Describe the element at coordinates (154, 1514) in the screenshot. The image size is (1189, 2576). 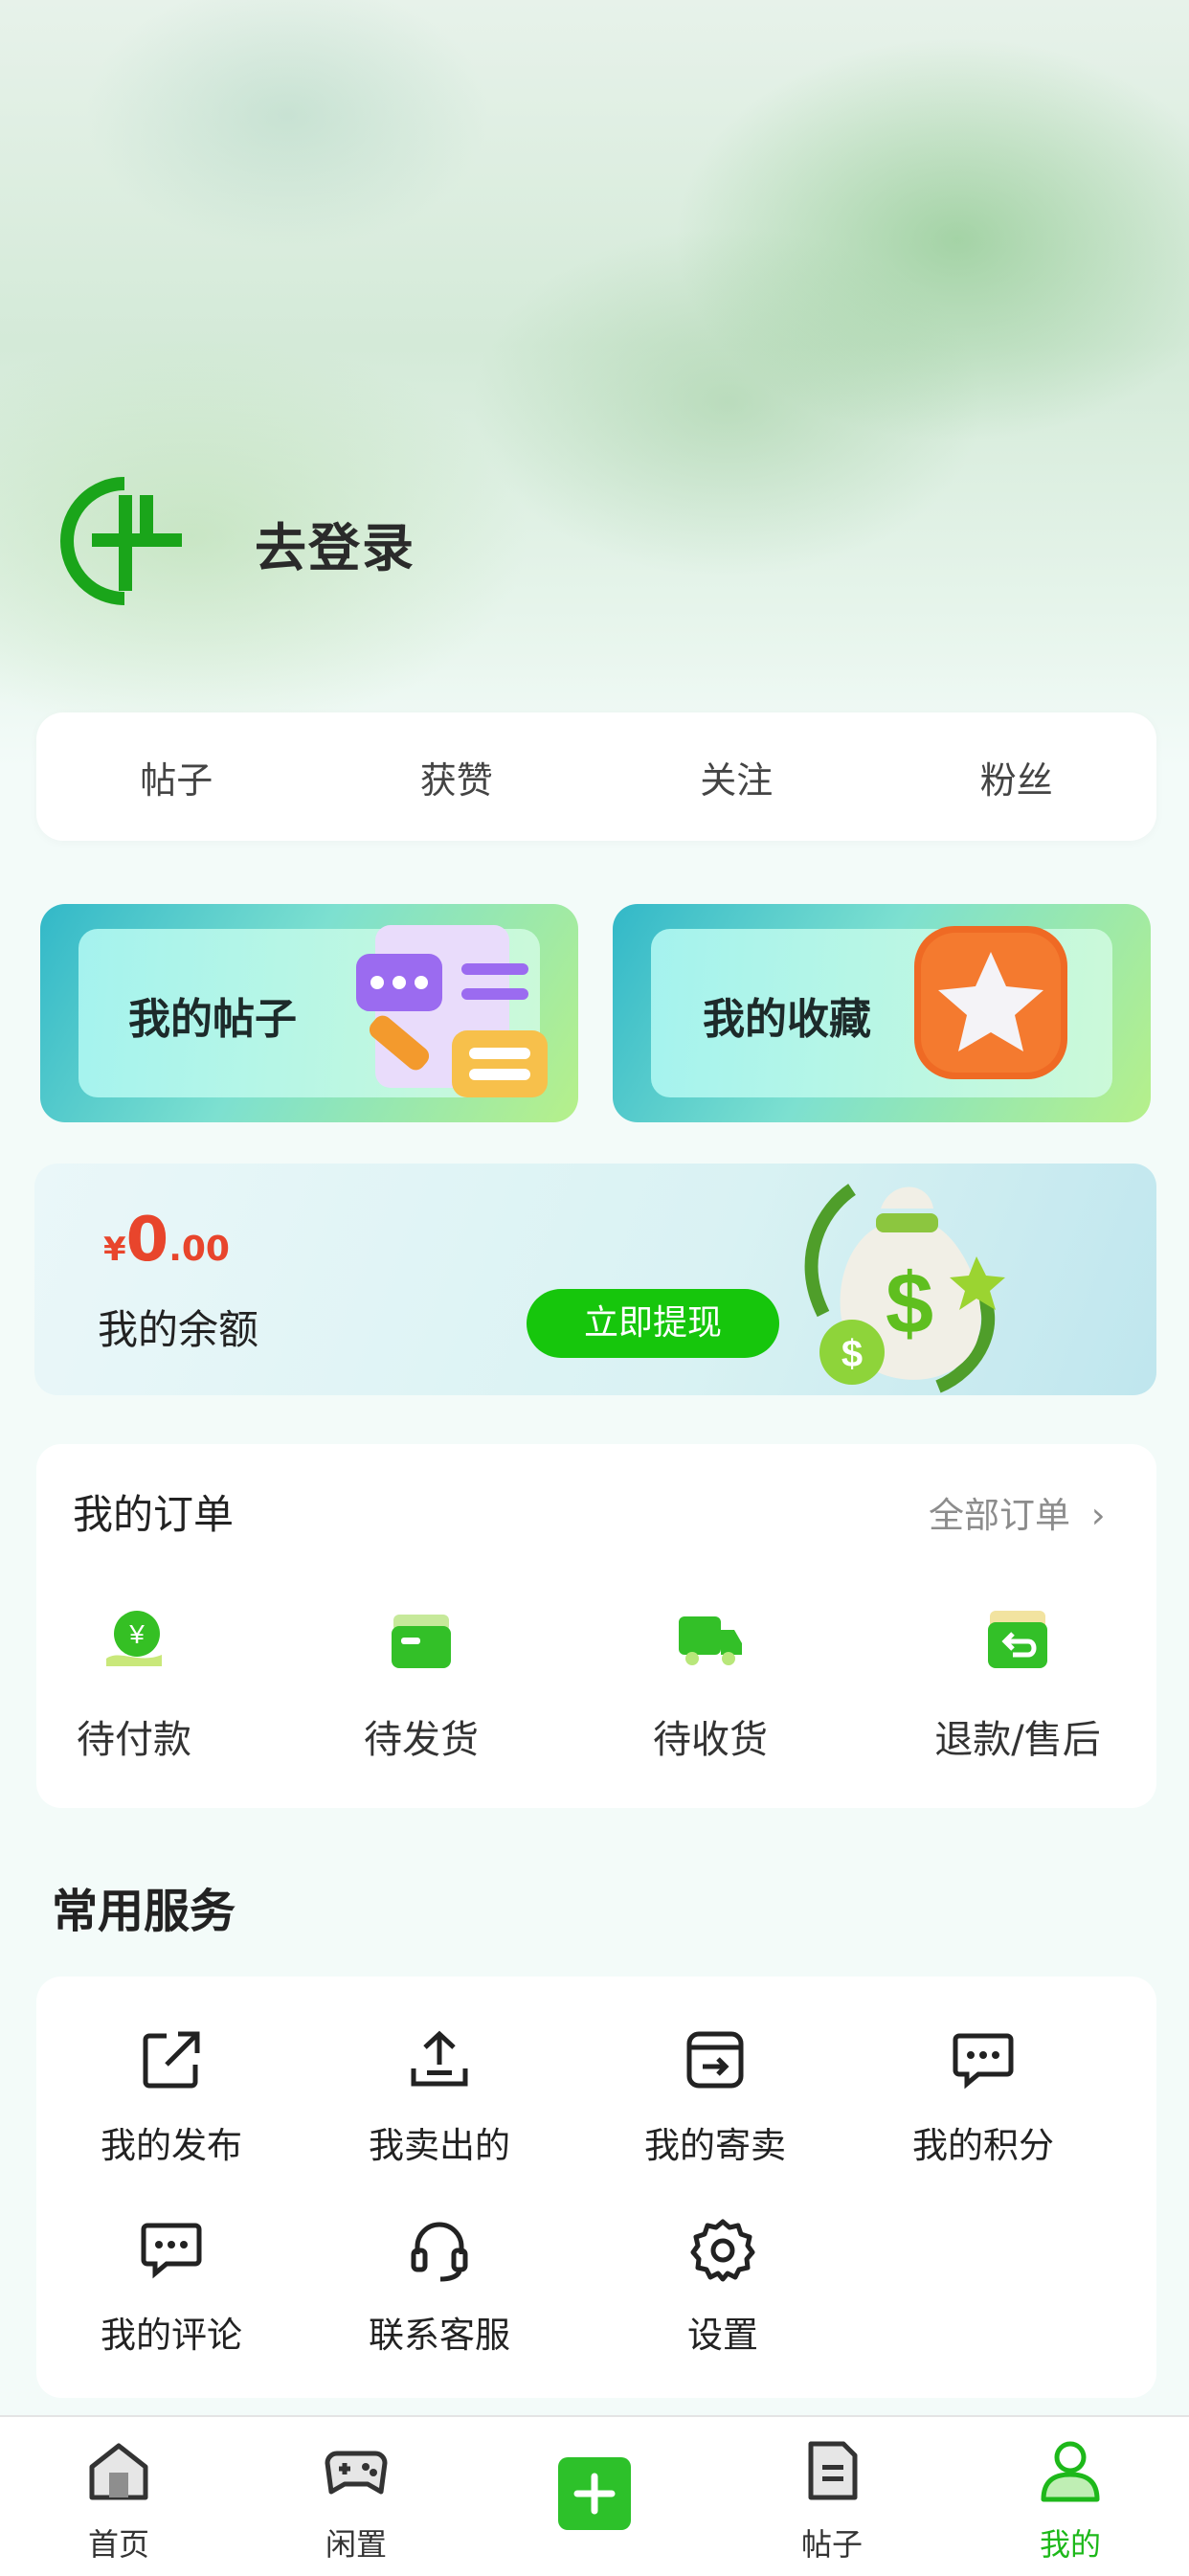
I see `orders-title: 我的订单` at that location.